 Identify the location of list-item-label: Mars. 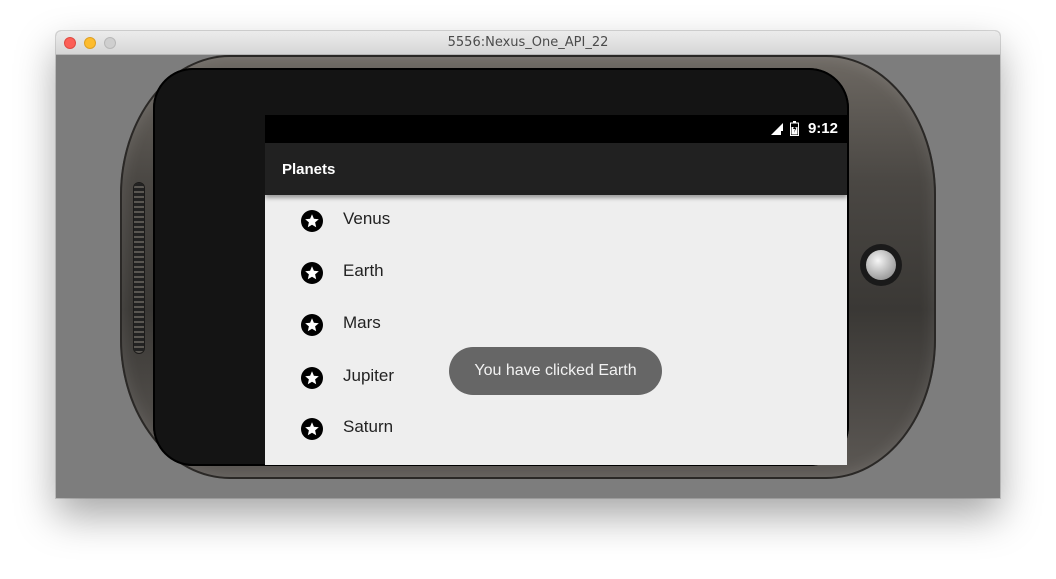
(362, 322).